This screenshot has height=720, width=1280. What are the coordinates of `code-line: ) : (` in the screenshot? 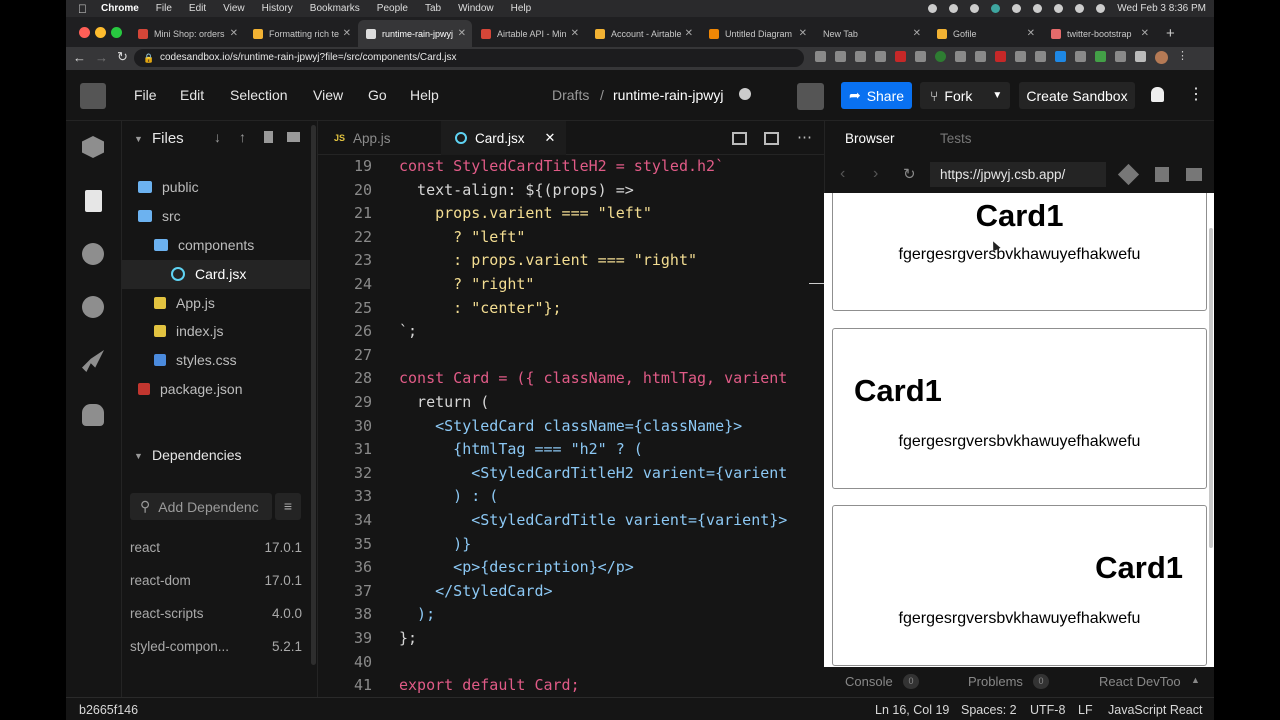 It's located at (448, 496).